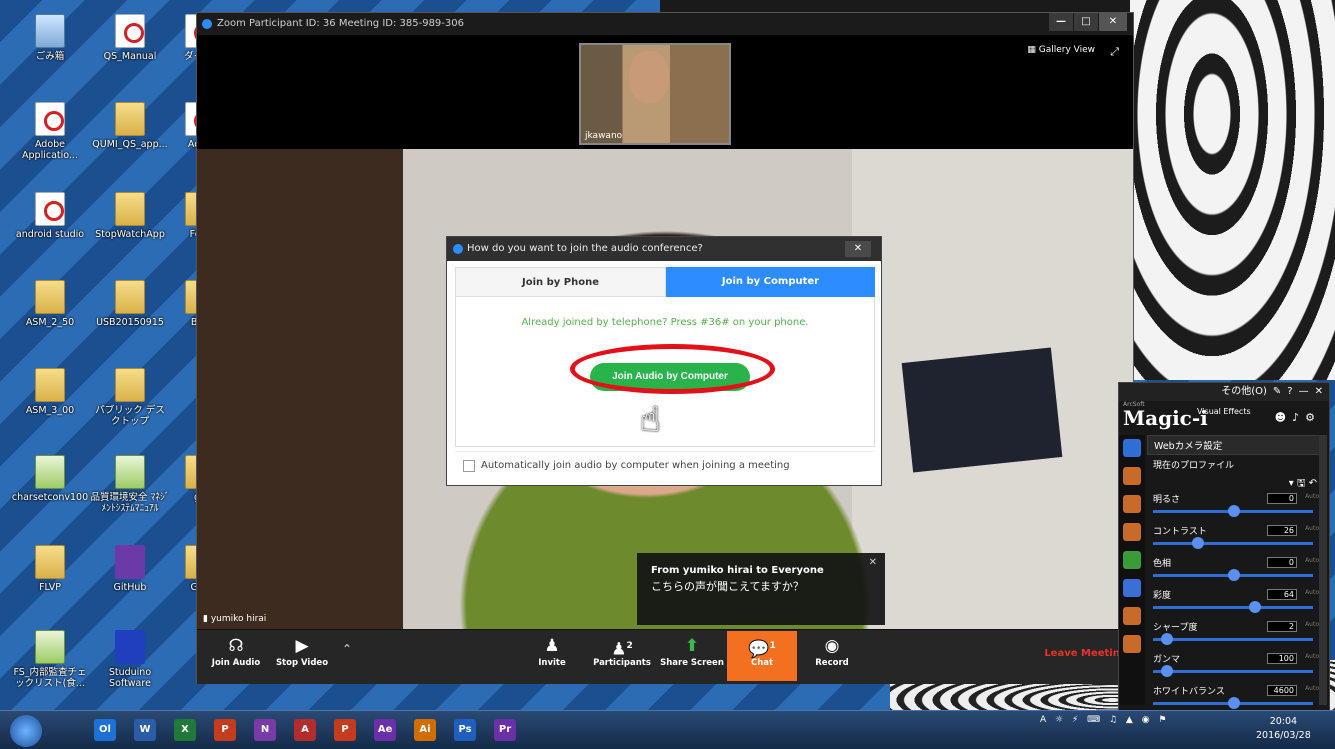  Describe the element at coordinates (1061, 50) in the screenshot. I see `gallery-view-button: ▦ Gallery View` at that location.